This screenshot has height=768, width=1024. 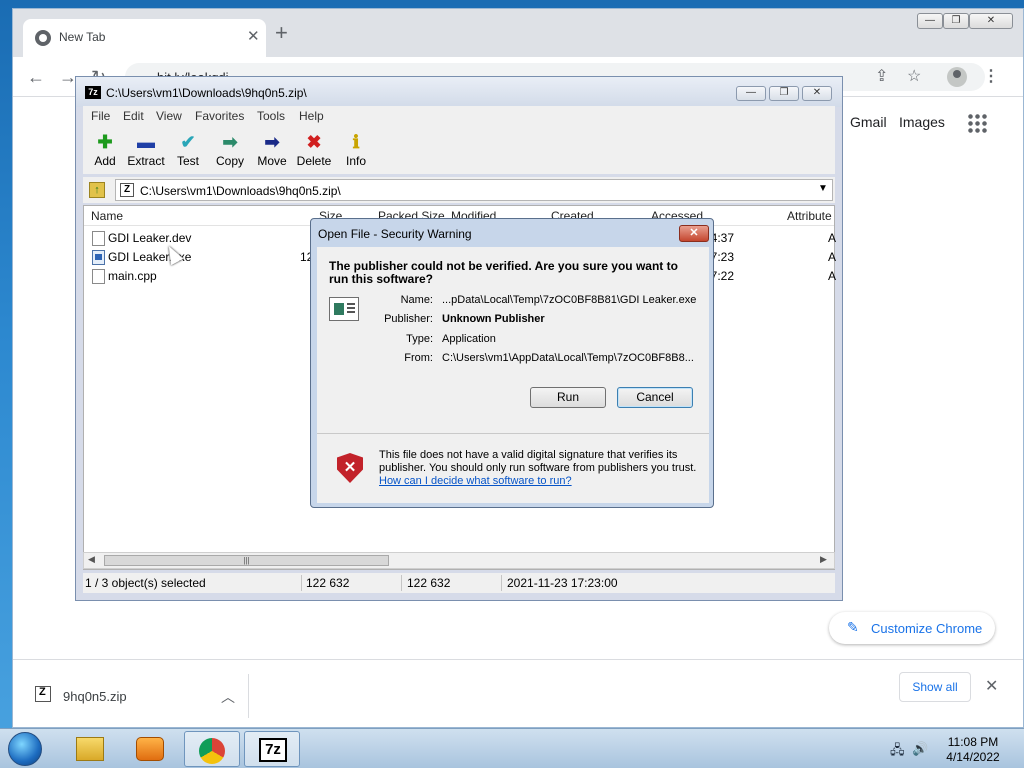 I want to click on type-label: Type:, so click(x=419, y=339).